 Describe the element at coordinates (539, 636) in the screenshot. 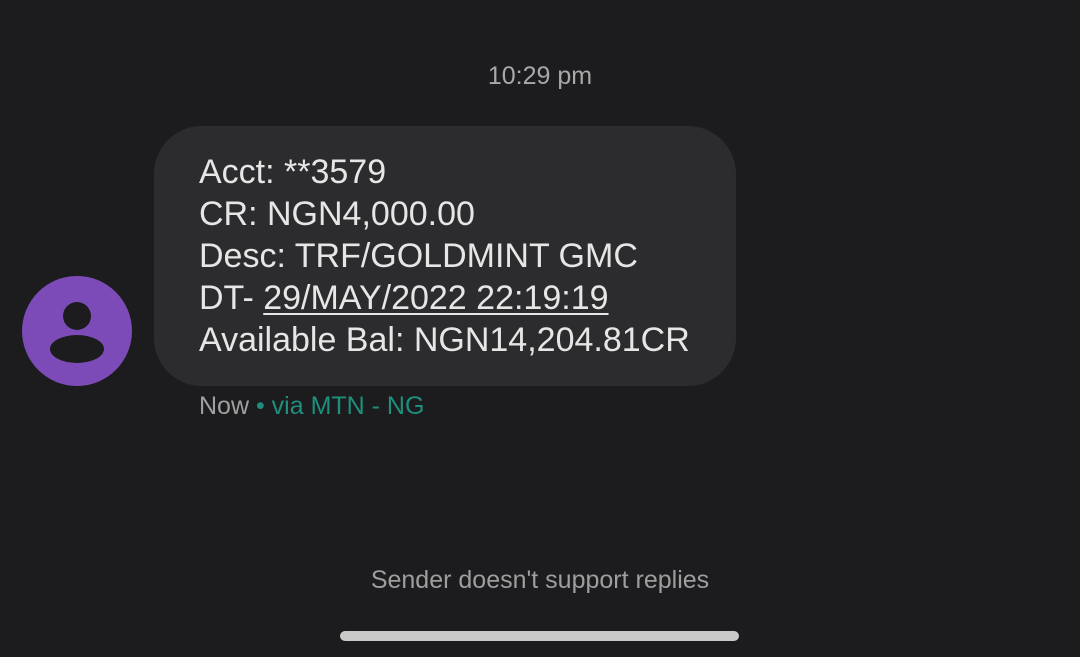

I see `home-indicator-bar` at that location.